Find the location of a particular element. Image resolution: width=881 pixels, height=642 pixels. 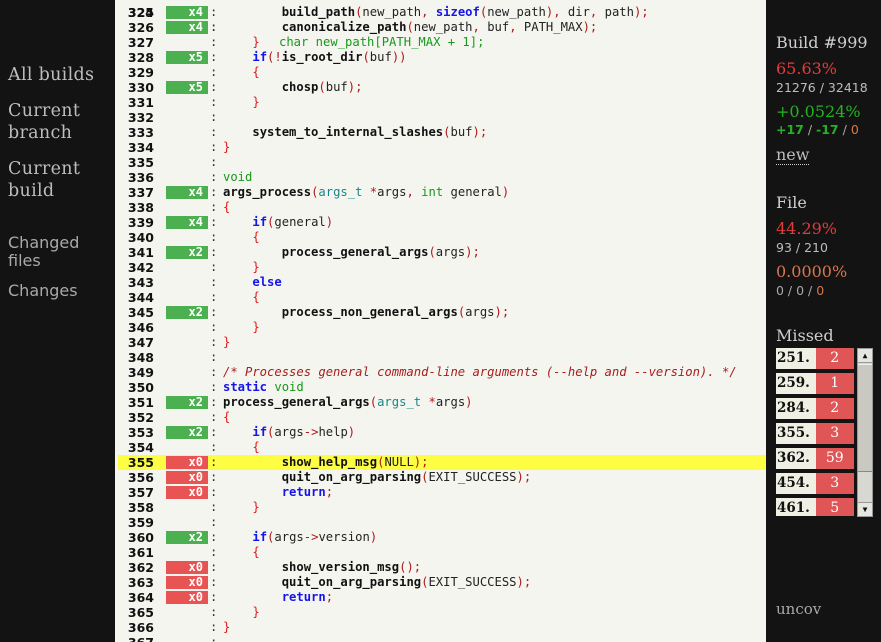

code-line: 367: is located at coordinates (440, 638).